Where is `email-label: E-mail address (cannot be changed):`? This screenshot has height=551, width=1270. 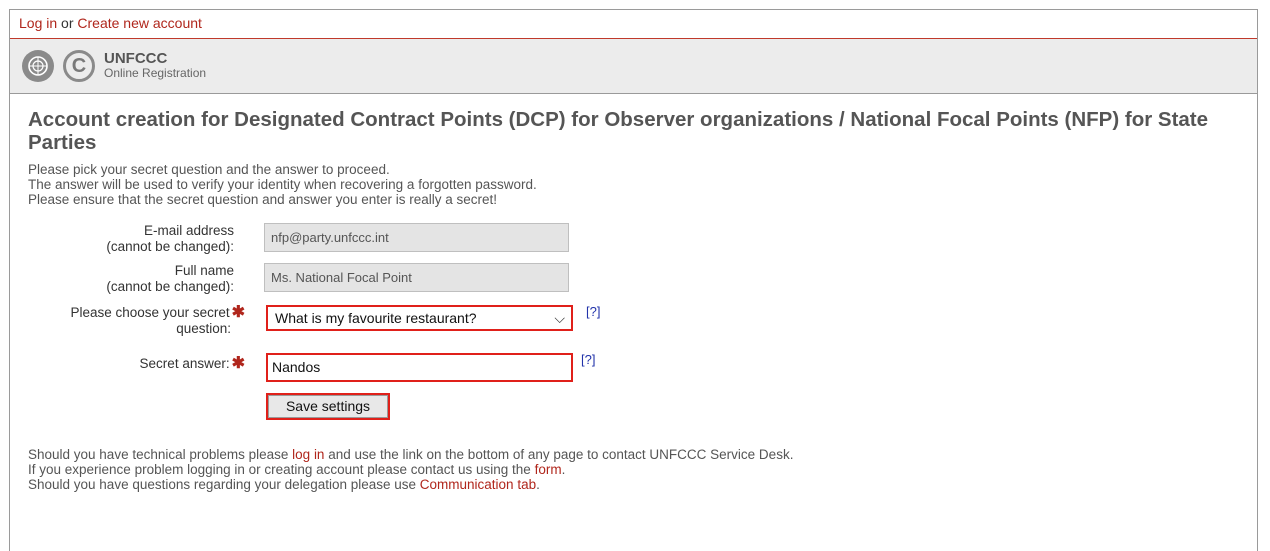 email-label: E-mail address (cannot be changed): is located at coordinates (170, 238).